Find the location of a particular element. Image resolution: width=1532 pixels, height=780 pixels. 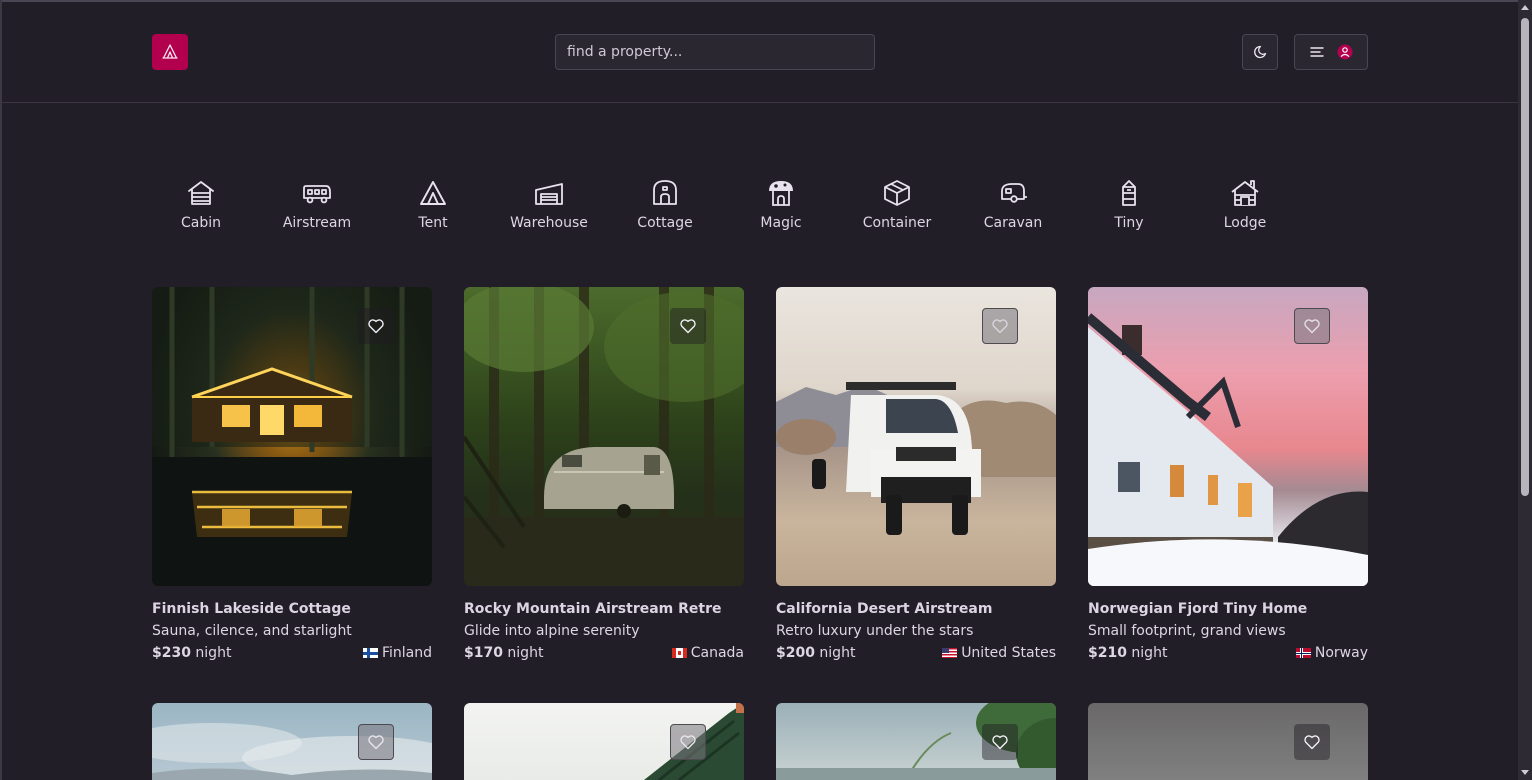

home-logo is located at coordinates (170, 52).